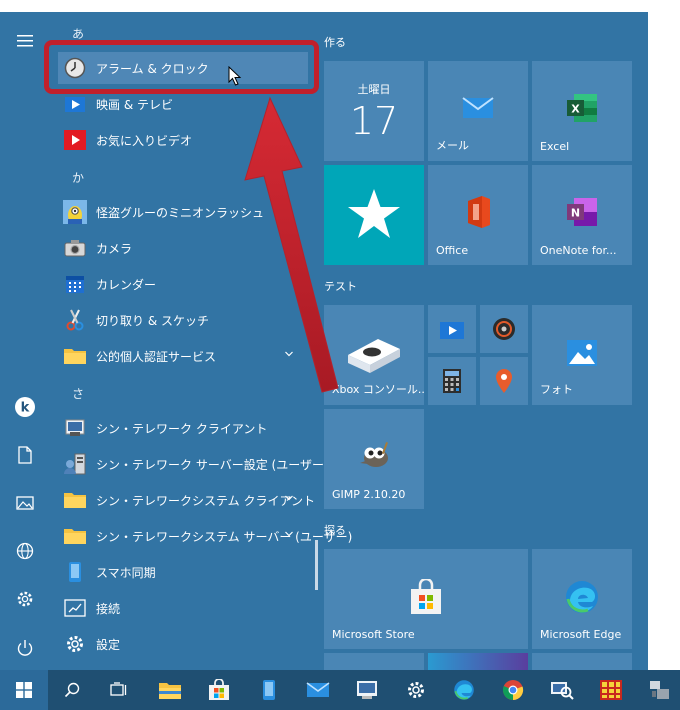  Describe the element at coordinates (452, 145) in the screenshot. I see `tile-label: メール` at that location.